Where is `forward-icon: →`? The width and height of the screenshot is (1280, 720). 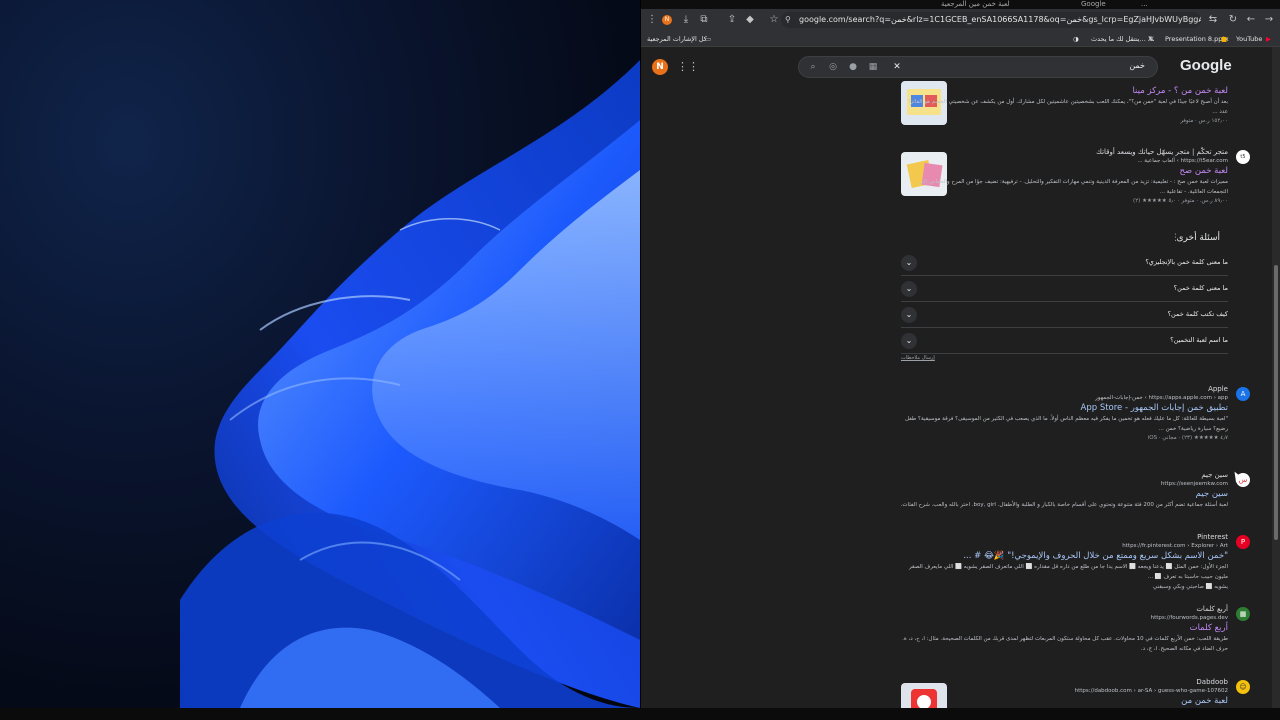 forward-icon: → is located at coordinates (1269, 20).